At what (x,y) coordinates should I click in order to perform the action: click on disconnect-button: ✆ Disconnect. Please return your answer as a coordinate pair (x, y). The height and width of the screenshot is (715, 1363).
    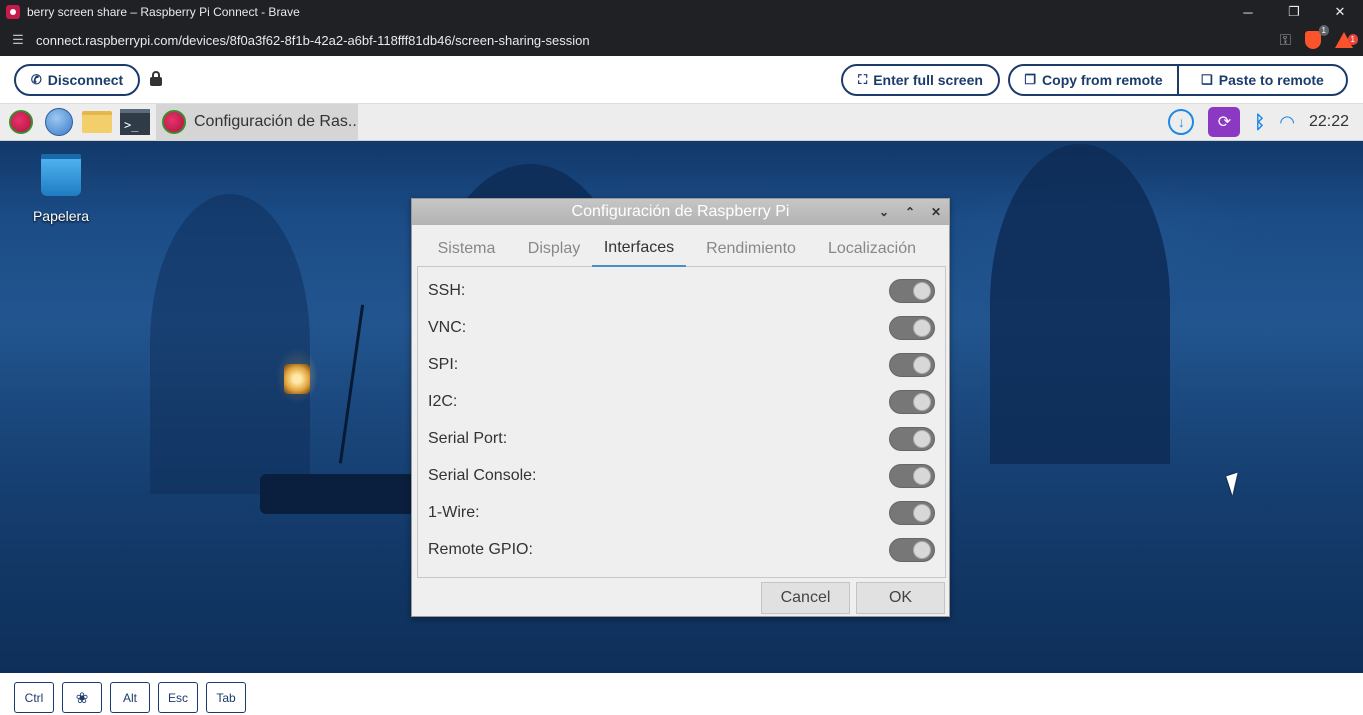
    Looking at the image, I should click on (77, 80).